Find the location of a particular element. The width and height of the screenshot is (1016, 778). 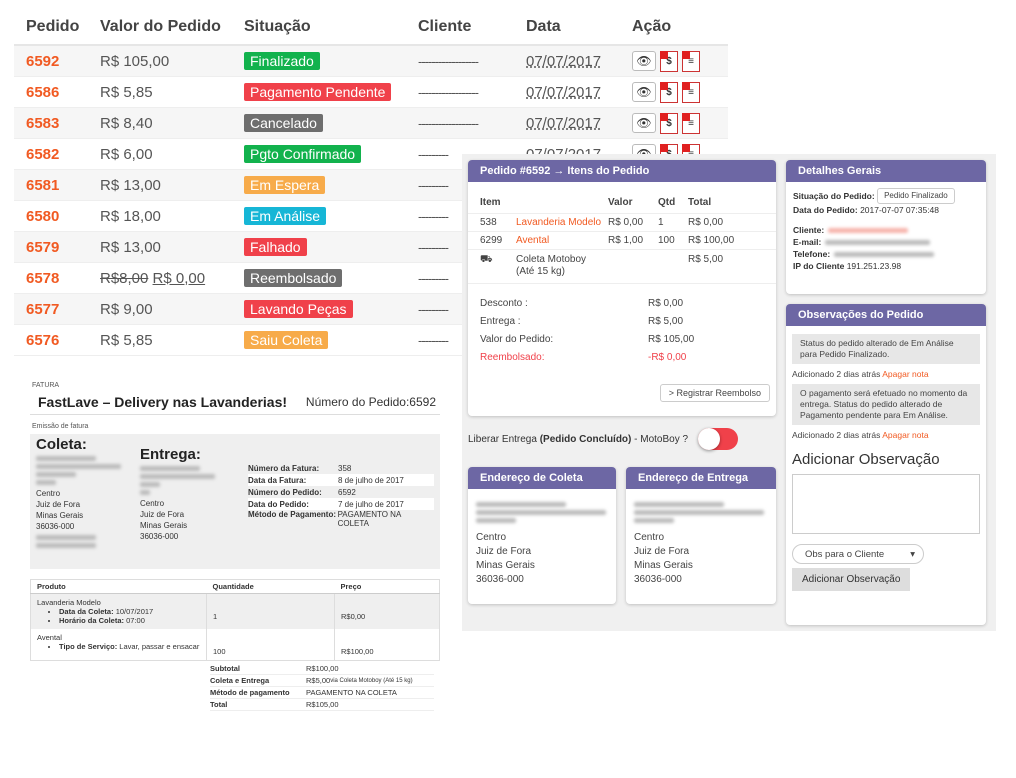

entrega-address-line: Minas Gerais is located at coordinates (663, 565).